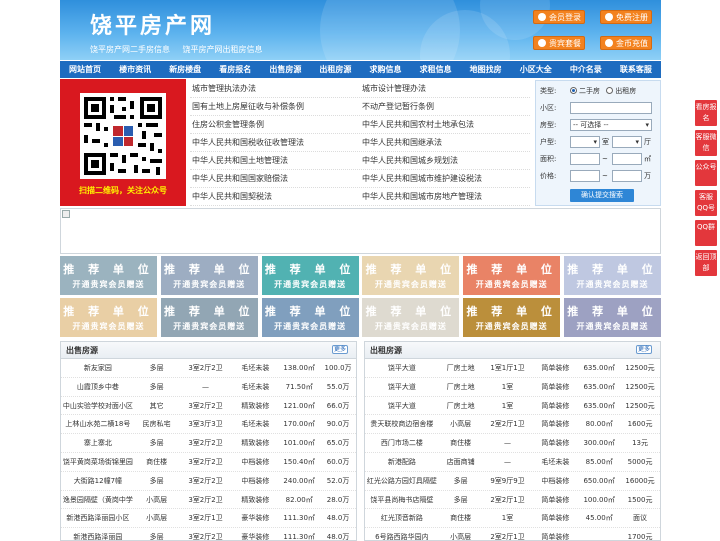  What do you see at coordinates (626, 17) in the screenshot?
I see `free-register-button: 免费注册` at bounding box center [626, 17].